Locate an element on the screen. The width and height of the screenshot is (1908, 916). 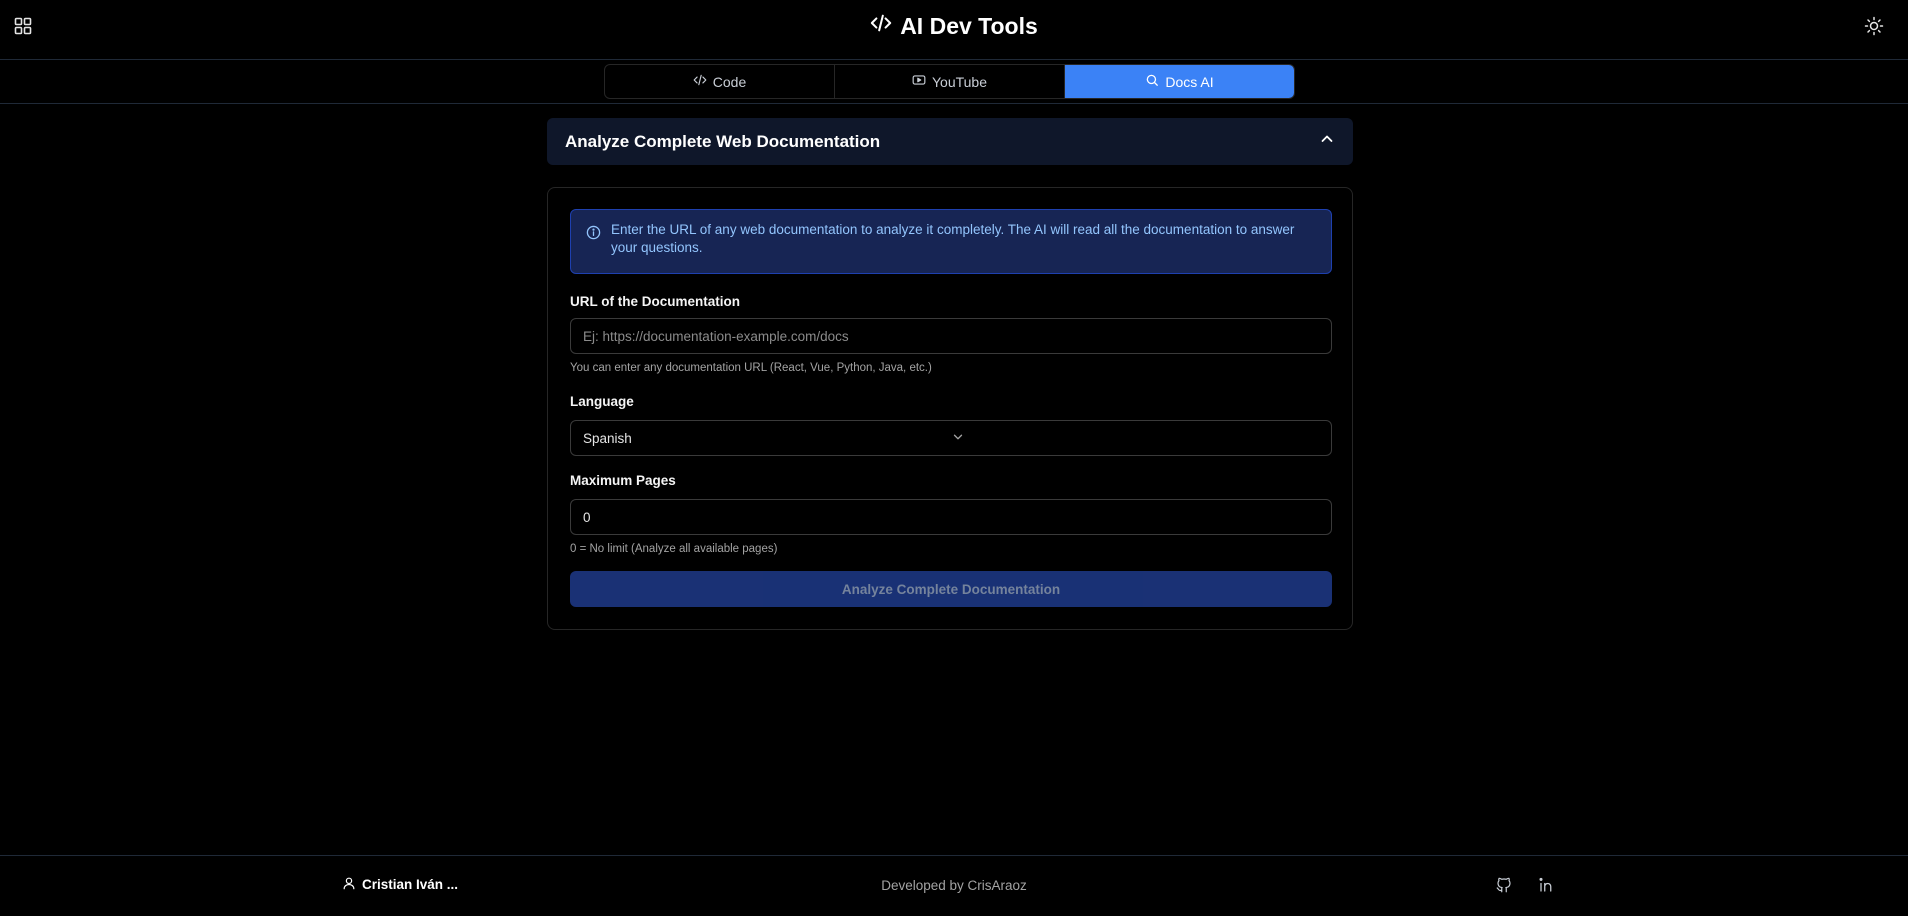
github-icon is located at coordinates (1504, 885).